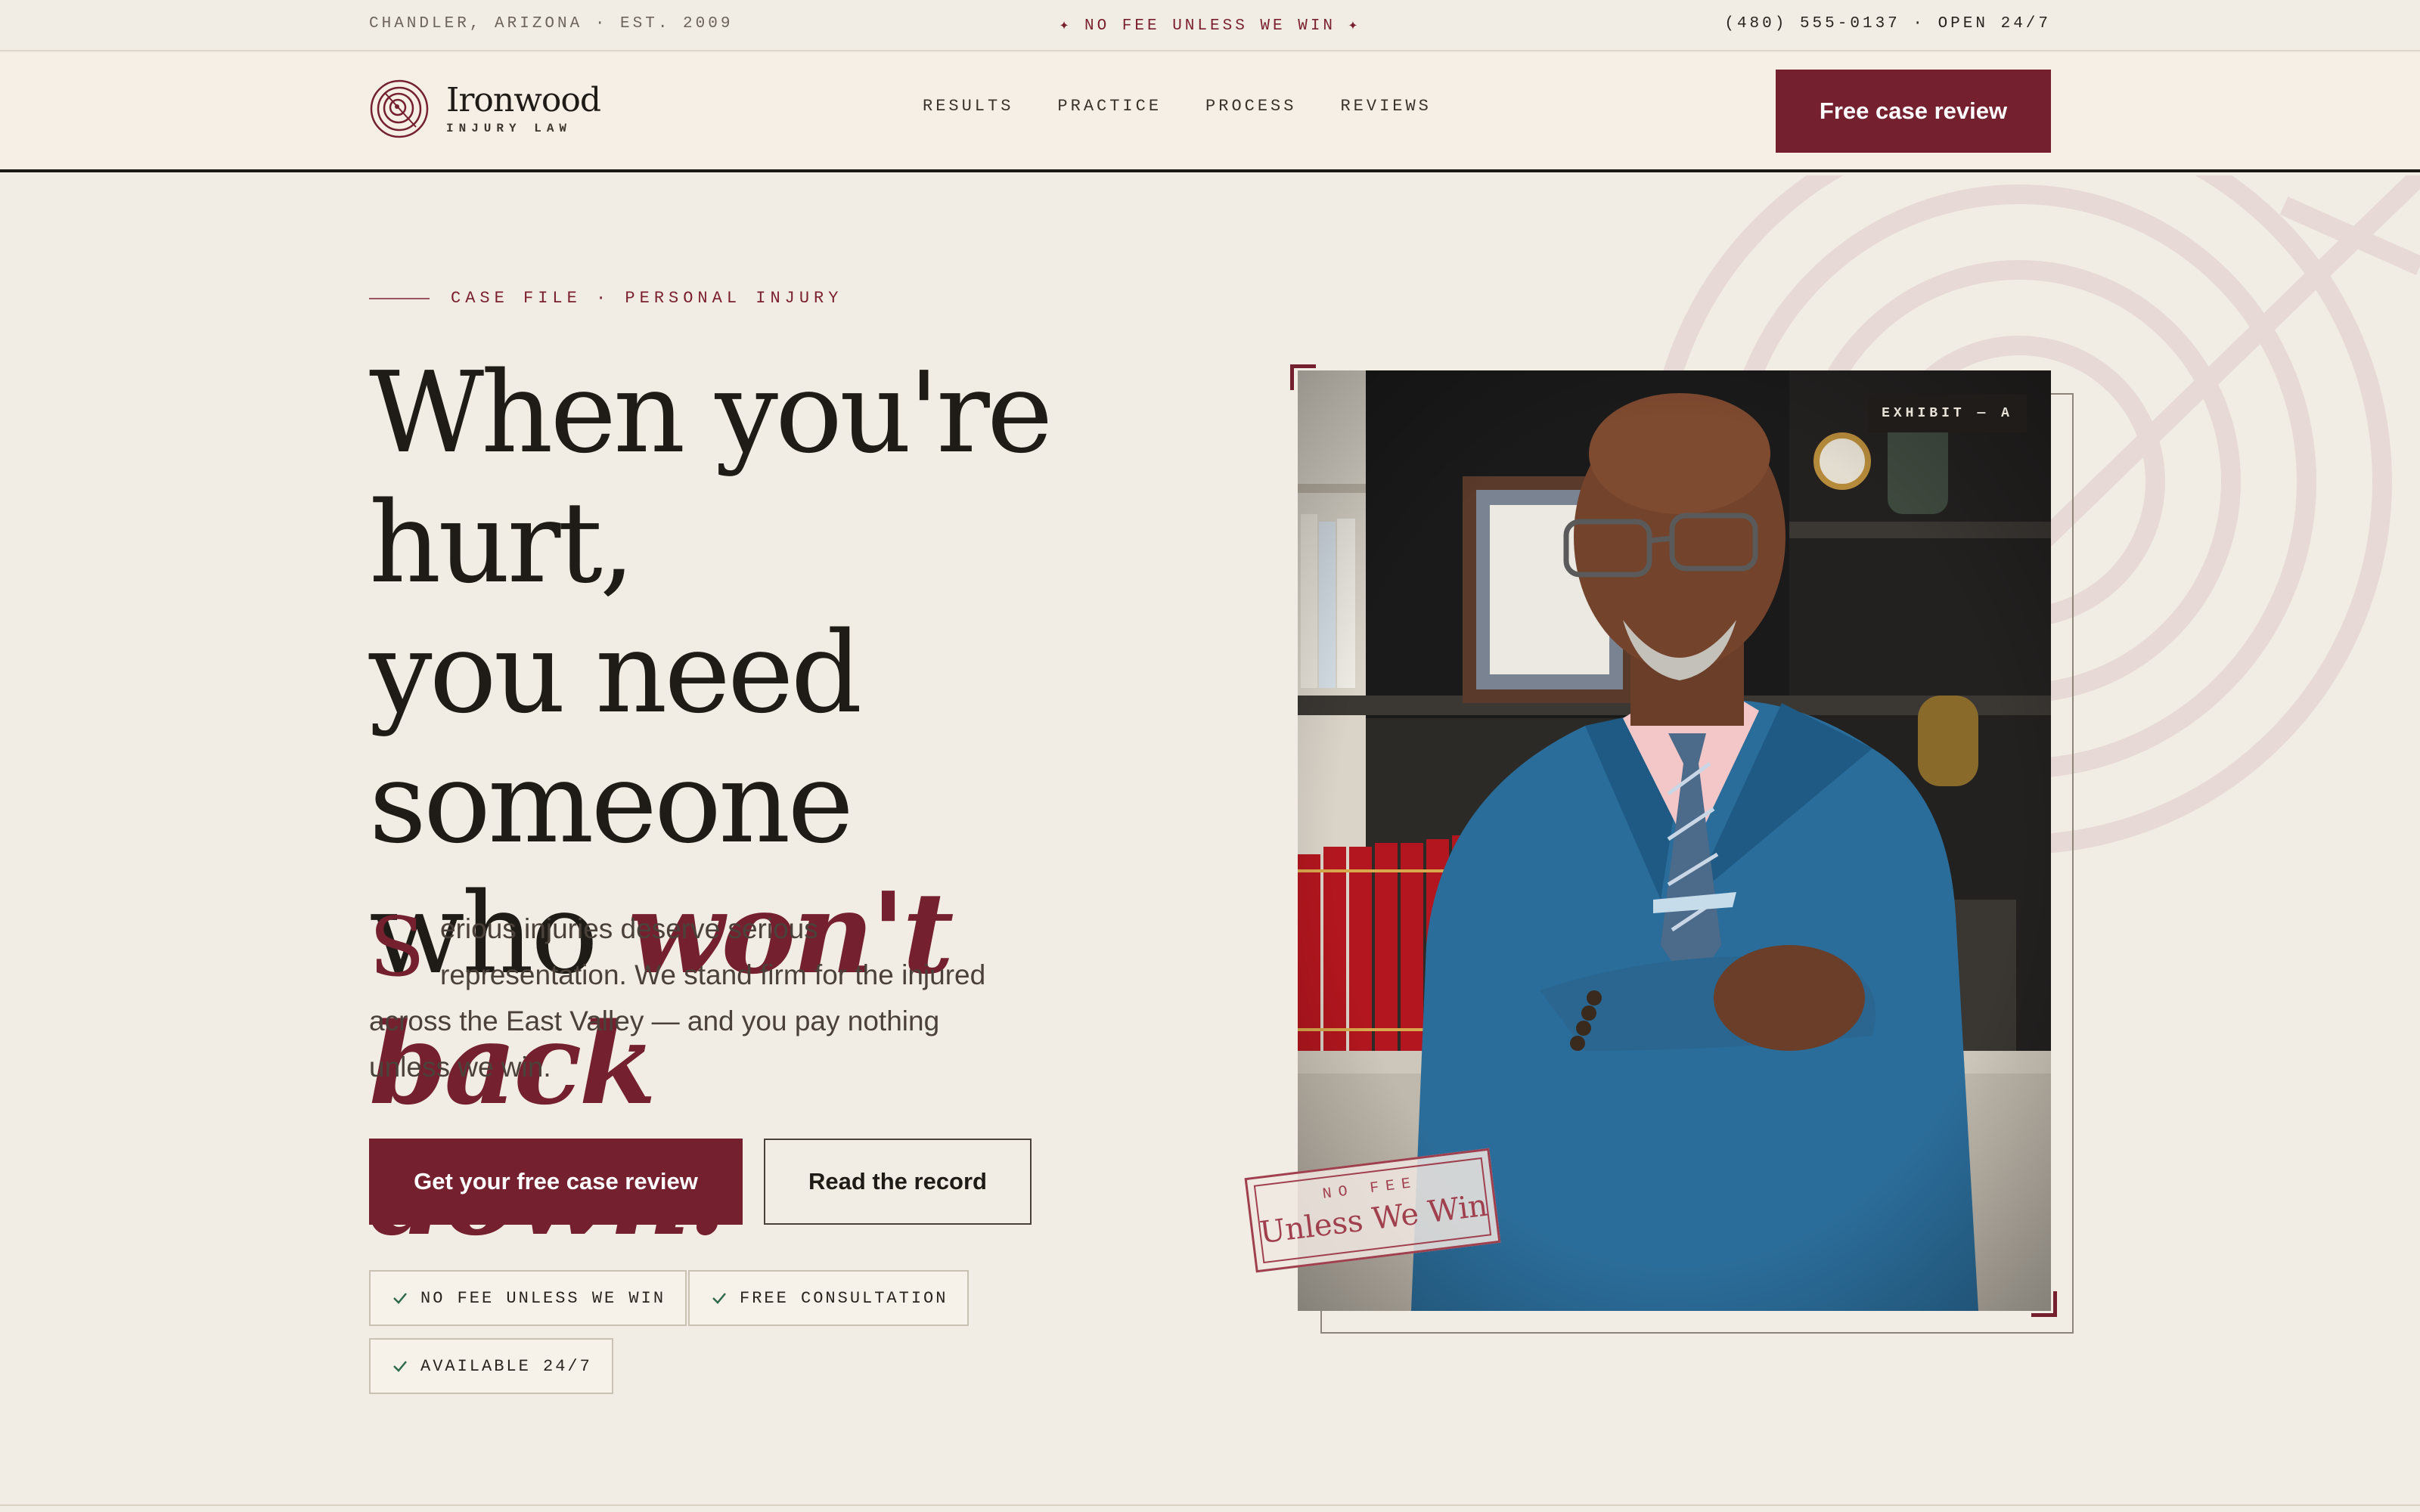  What do you see at coordinates (1887, 24) in the screenshot?
I see `phone-contact: (480) 555-0137 · OPEN 24/7` at bounding box center [1887, 24].